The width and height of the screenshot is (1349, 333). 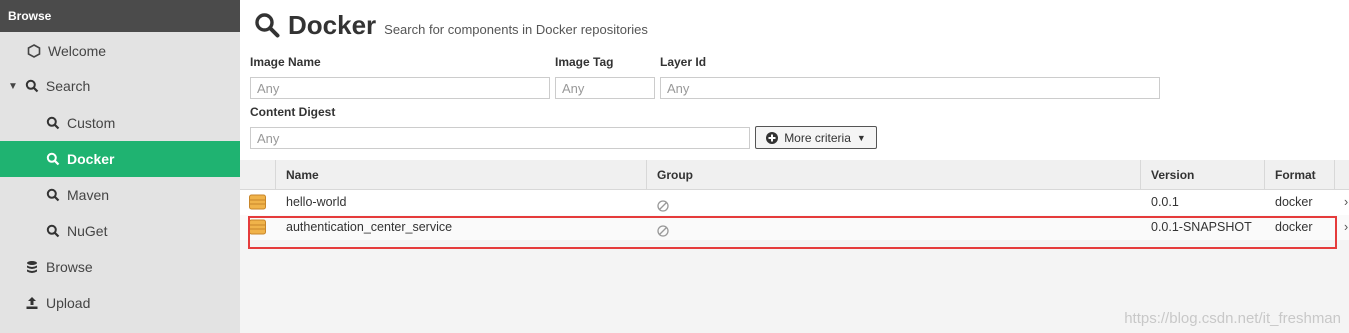 I want to click on more-criteria-label: More criteria, so click(x=817, y=137).